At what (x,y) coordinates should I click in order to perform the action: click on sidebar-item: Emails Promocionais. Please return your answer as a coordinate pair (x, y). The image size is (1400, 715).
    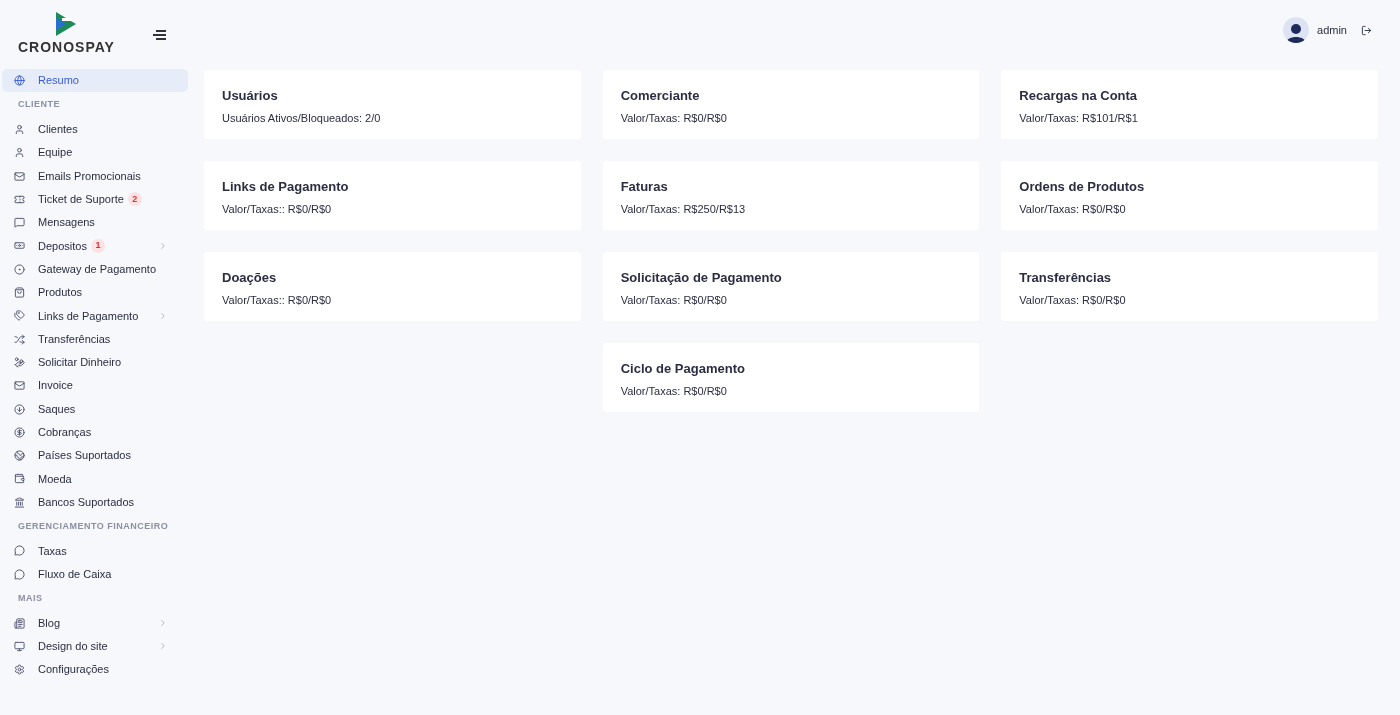
    Looking at the image, I should click on (95, 176).